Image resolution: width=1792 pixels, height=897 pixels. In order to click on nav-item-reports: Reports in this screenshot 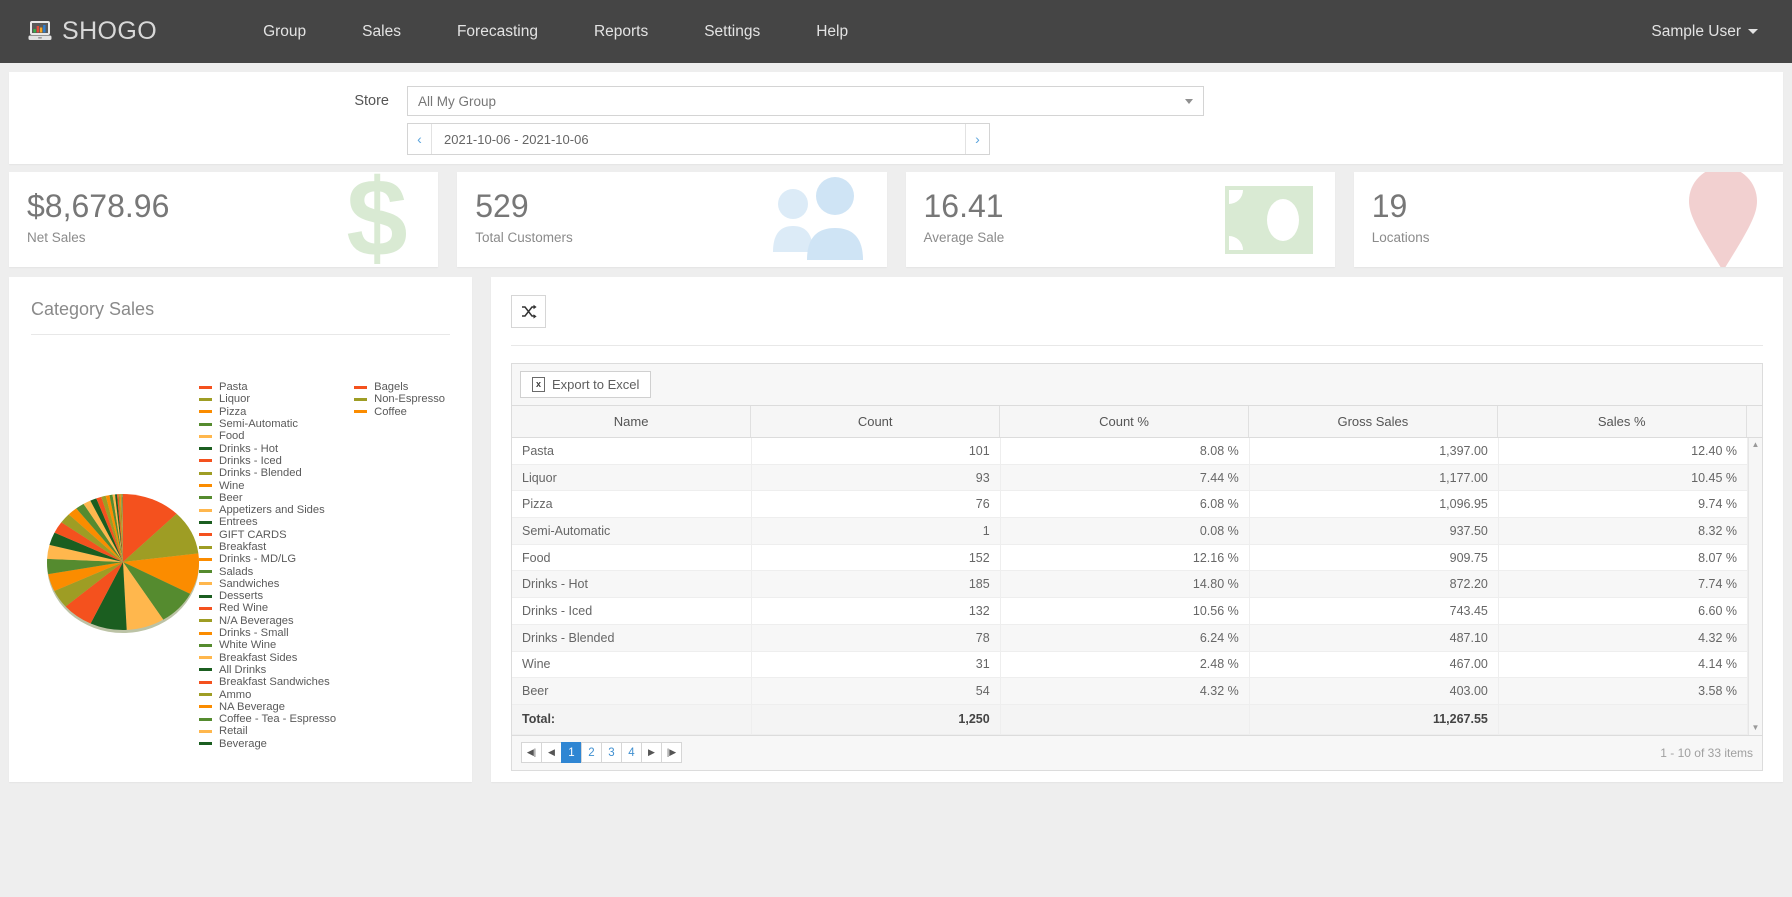, I will do `click(621, 32)`.